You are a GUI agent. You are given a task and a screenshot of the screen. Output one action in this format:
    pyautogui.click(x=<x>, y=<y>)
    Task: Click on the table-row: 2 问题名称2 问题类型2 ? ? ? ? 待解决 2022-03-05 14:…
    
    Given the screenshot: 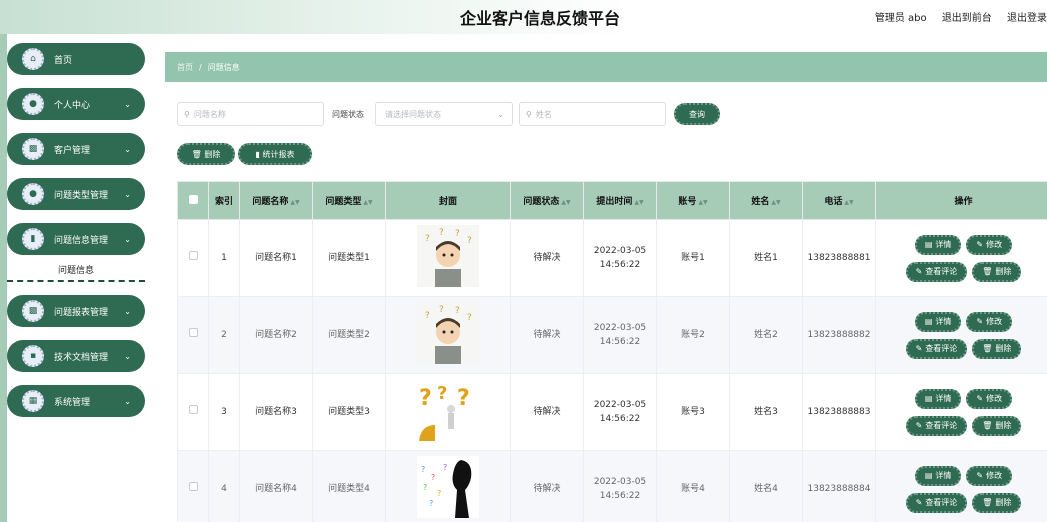 What is the action you would take?
    pyautogui.click(x=612, y=335)
    